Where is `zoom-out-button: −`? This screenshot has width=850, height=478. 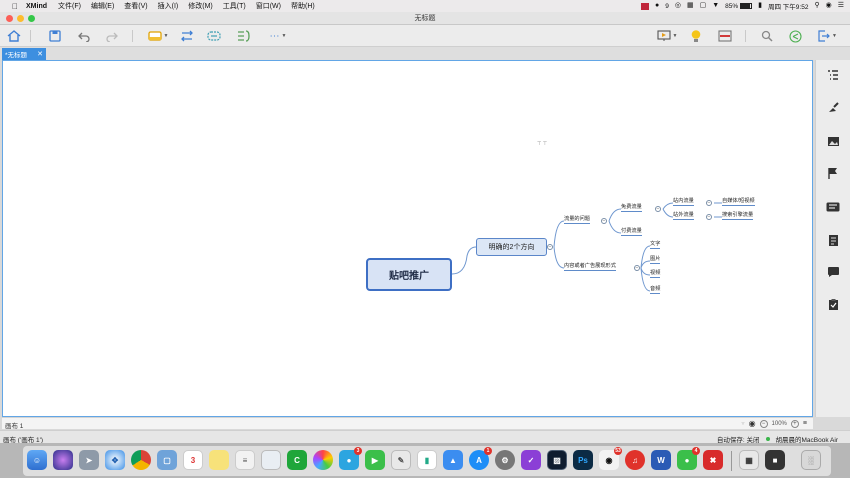 zoom-out-button: − is located at coordinates (763, 423).